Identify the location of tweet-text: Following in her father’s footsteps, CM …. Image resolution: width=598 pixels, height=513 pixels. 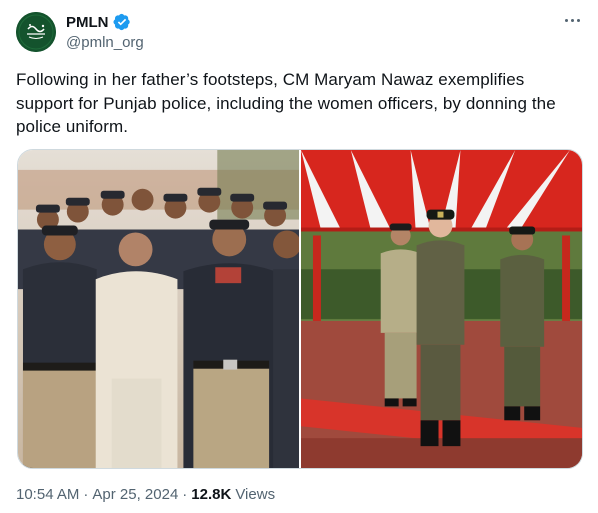
(286, 103).